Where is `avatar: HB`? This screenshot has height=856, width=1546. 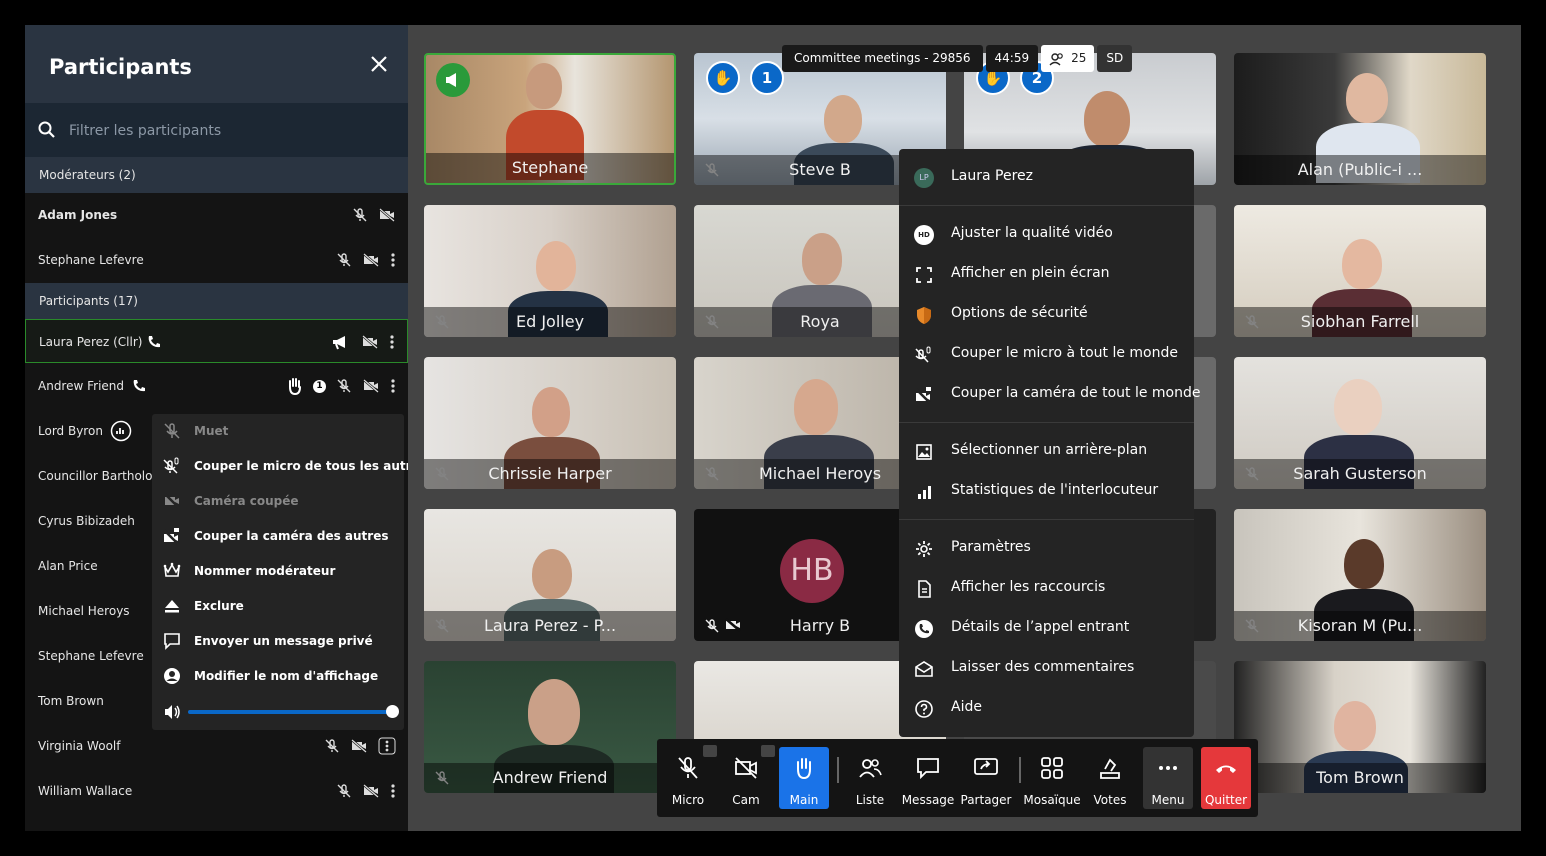
avatar: HB is located at coordinates (812, 571).